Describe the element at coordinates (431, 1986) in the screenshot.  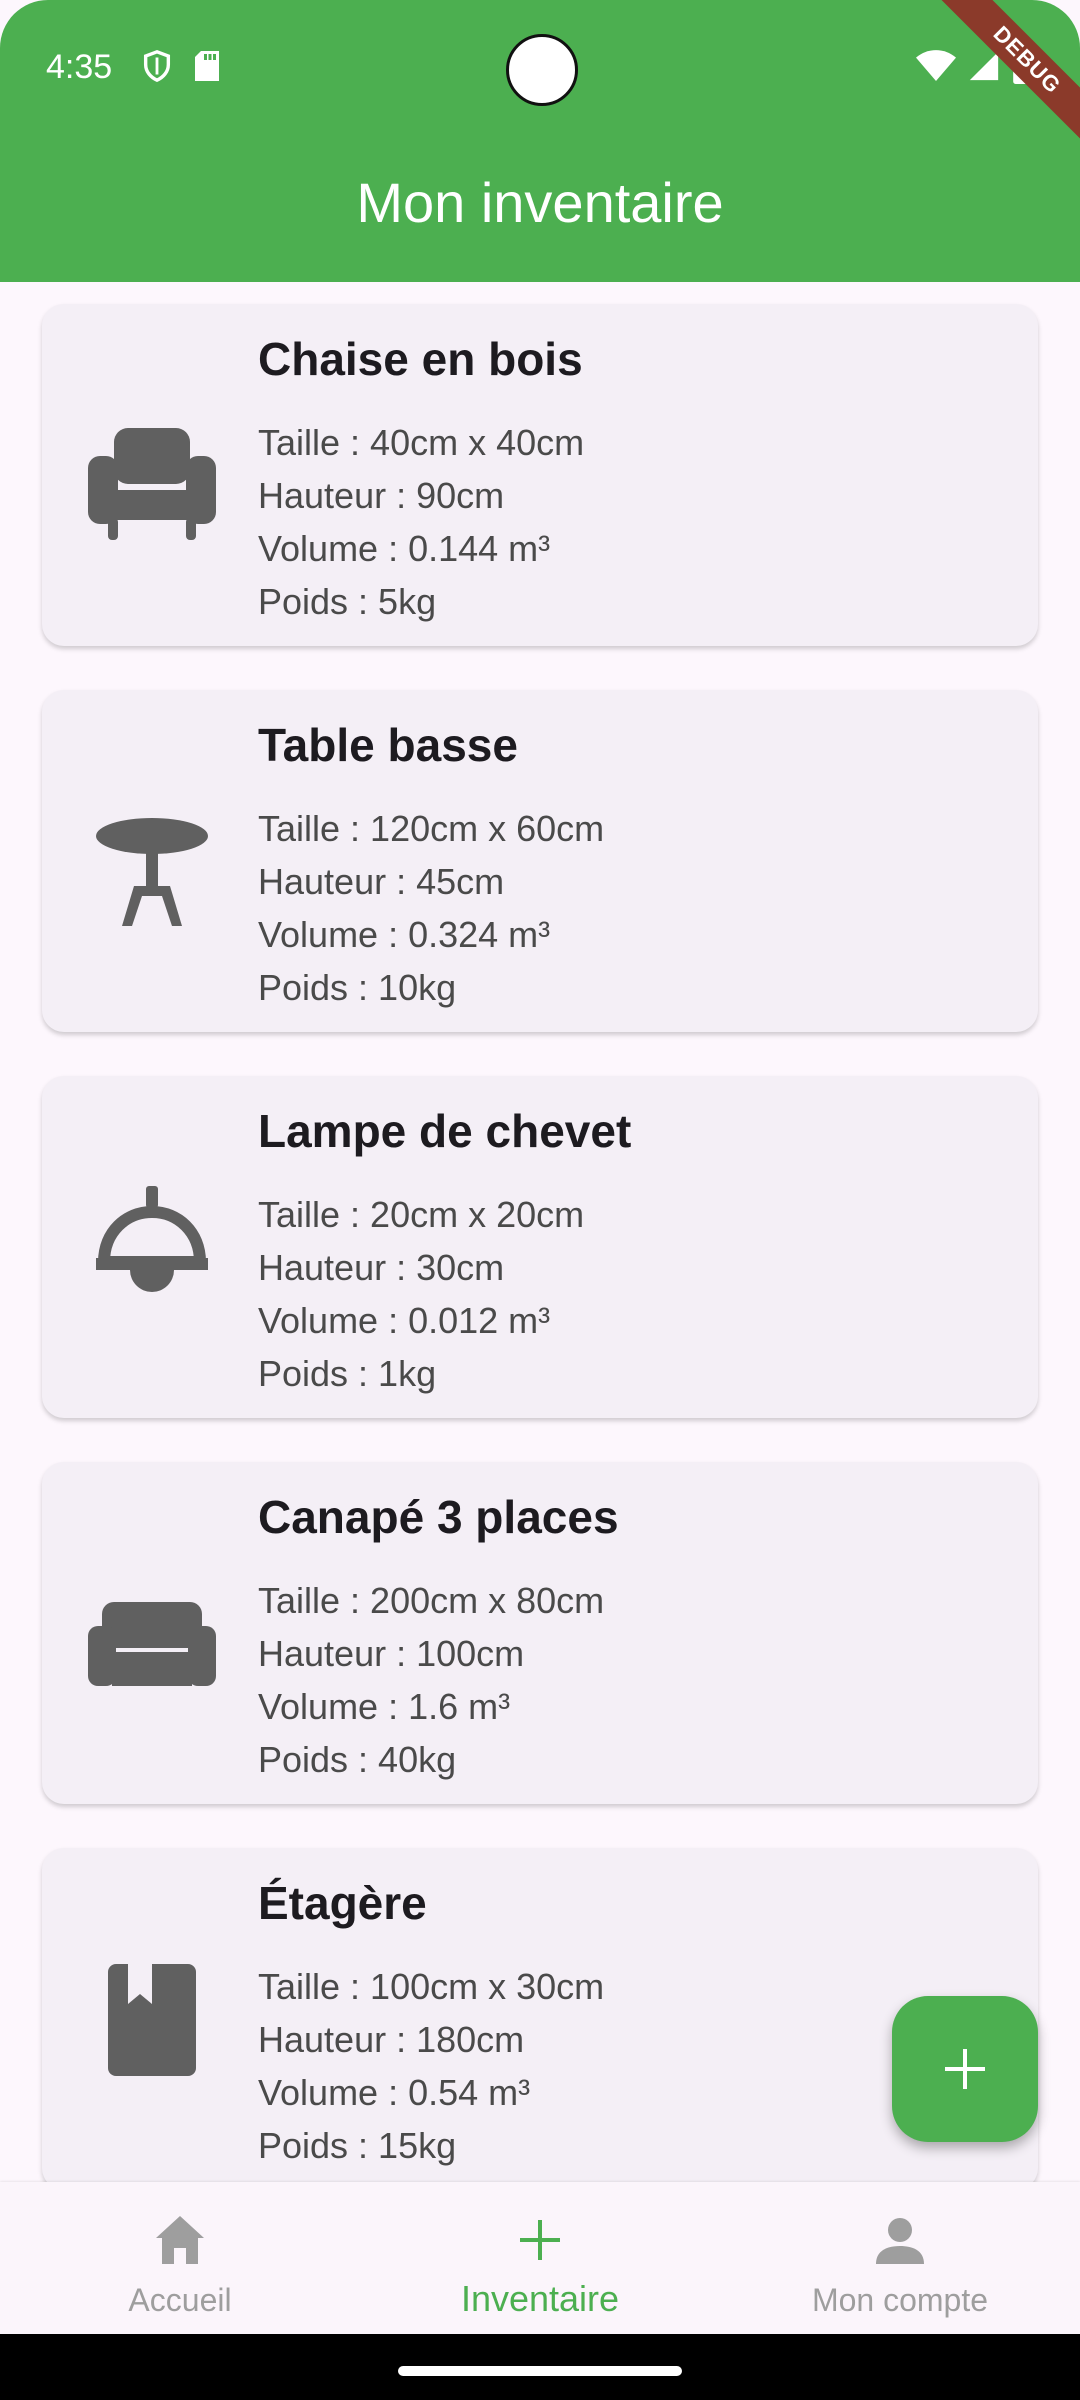
I see `item-size: Taille : 100cm x 30cm` at that location.